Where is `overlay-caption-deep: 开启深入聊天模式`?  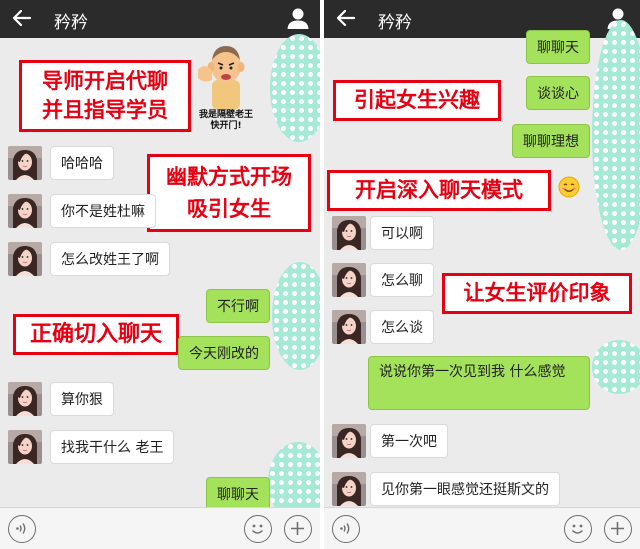 overlay-caption-deep: 开启深入聊天模式 is located at coordinates (439, 190).